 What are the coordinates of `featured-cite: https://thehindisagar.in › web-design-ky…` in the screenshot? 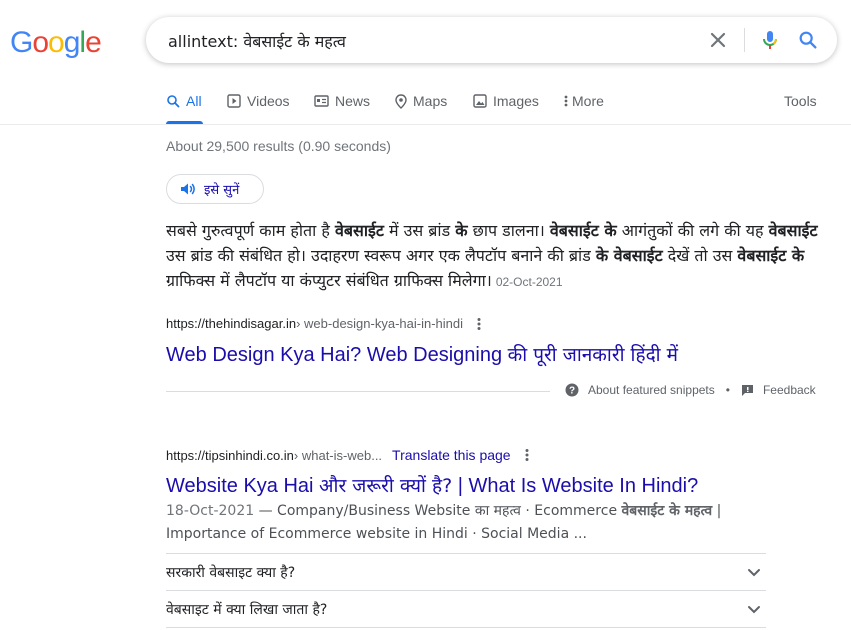 It's located at (323, 323).